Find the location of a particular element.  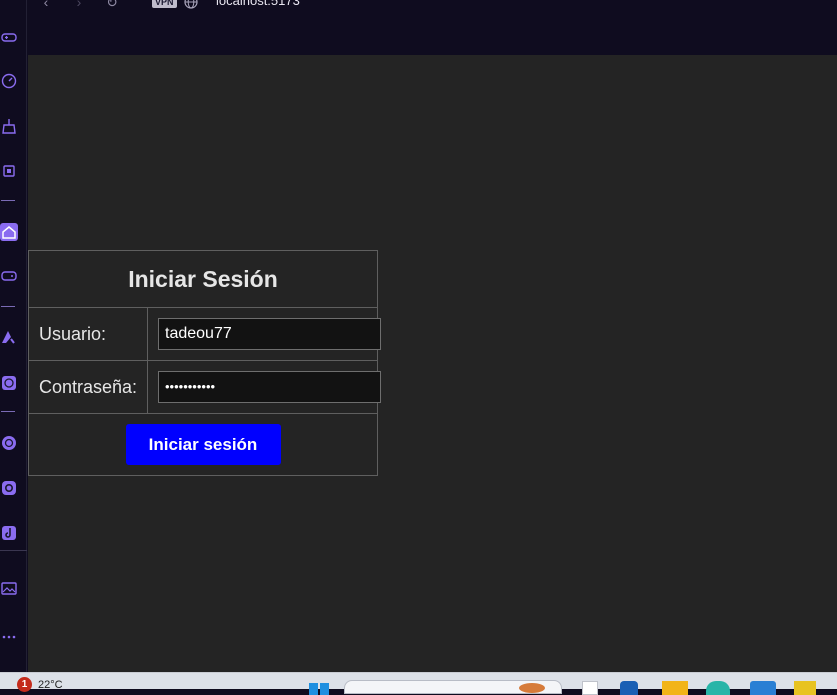

browser-sidebar is located at coordinates (13, 336).